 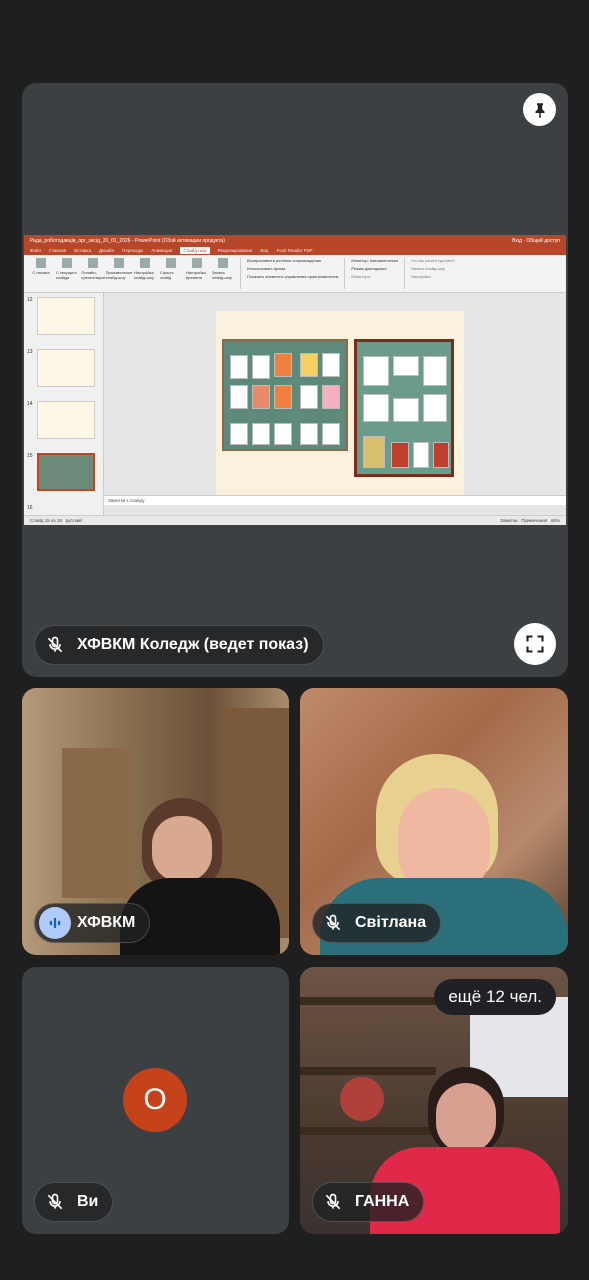 I want to click on participant-tile: ХФВКМ, so click(x=155, y=821).